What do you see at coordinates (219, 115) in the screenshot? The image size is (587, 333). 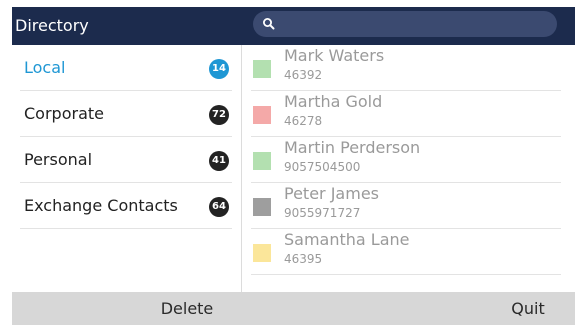 I see `count-badge: 72` at bounding box center [219, 115].